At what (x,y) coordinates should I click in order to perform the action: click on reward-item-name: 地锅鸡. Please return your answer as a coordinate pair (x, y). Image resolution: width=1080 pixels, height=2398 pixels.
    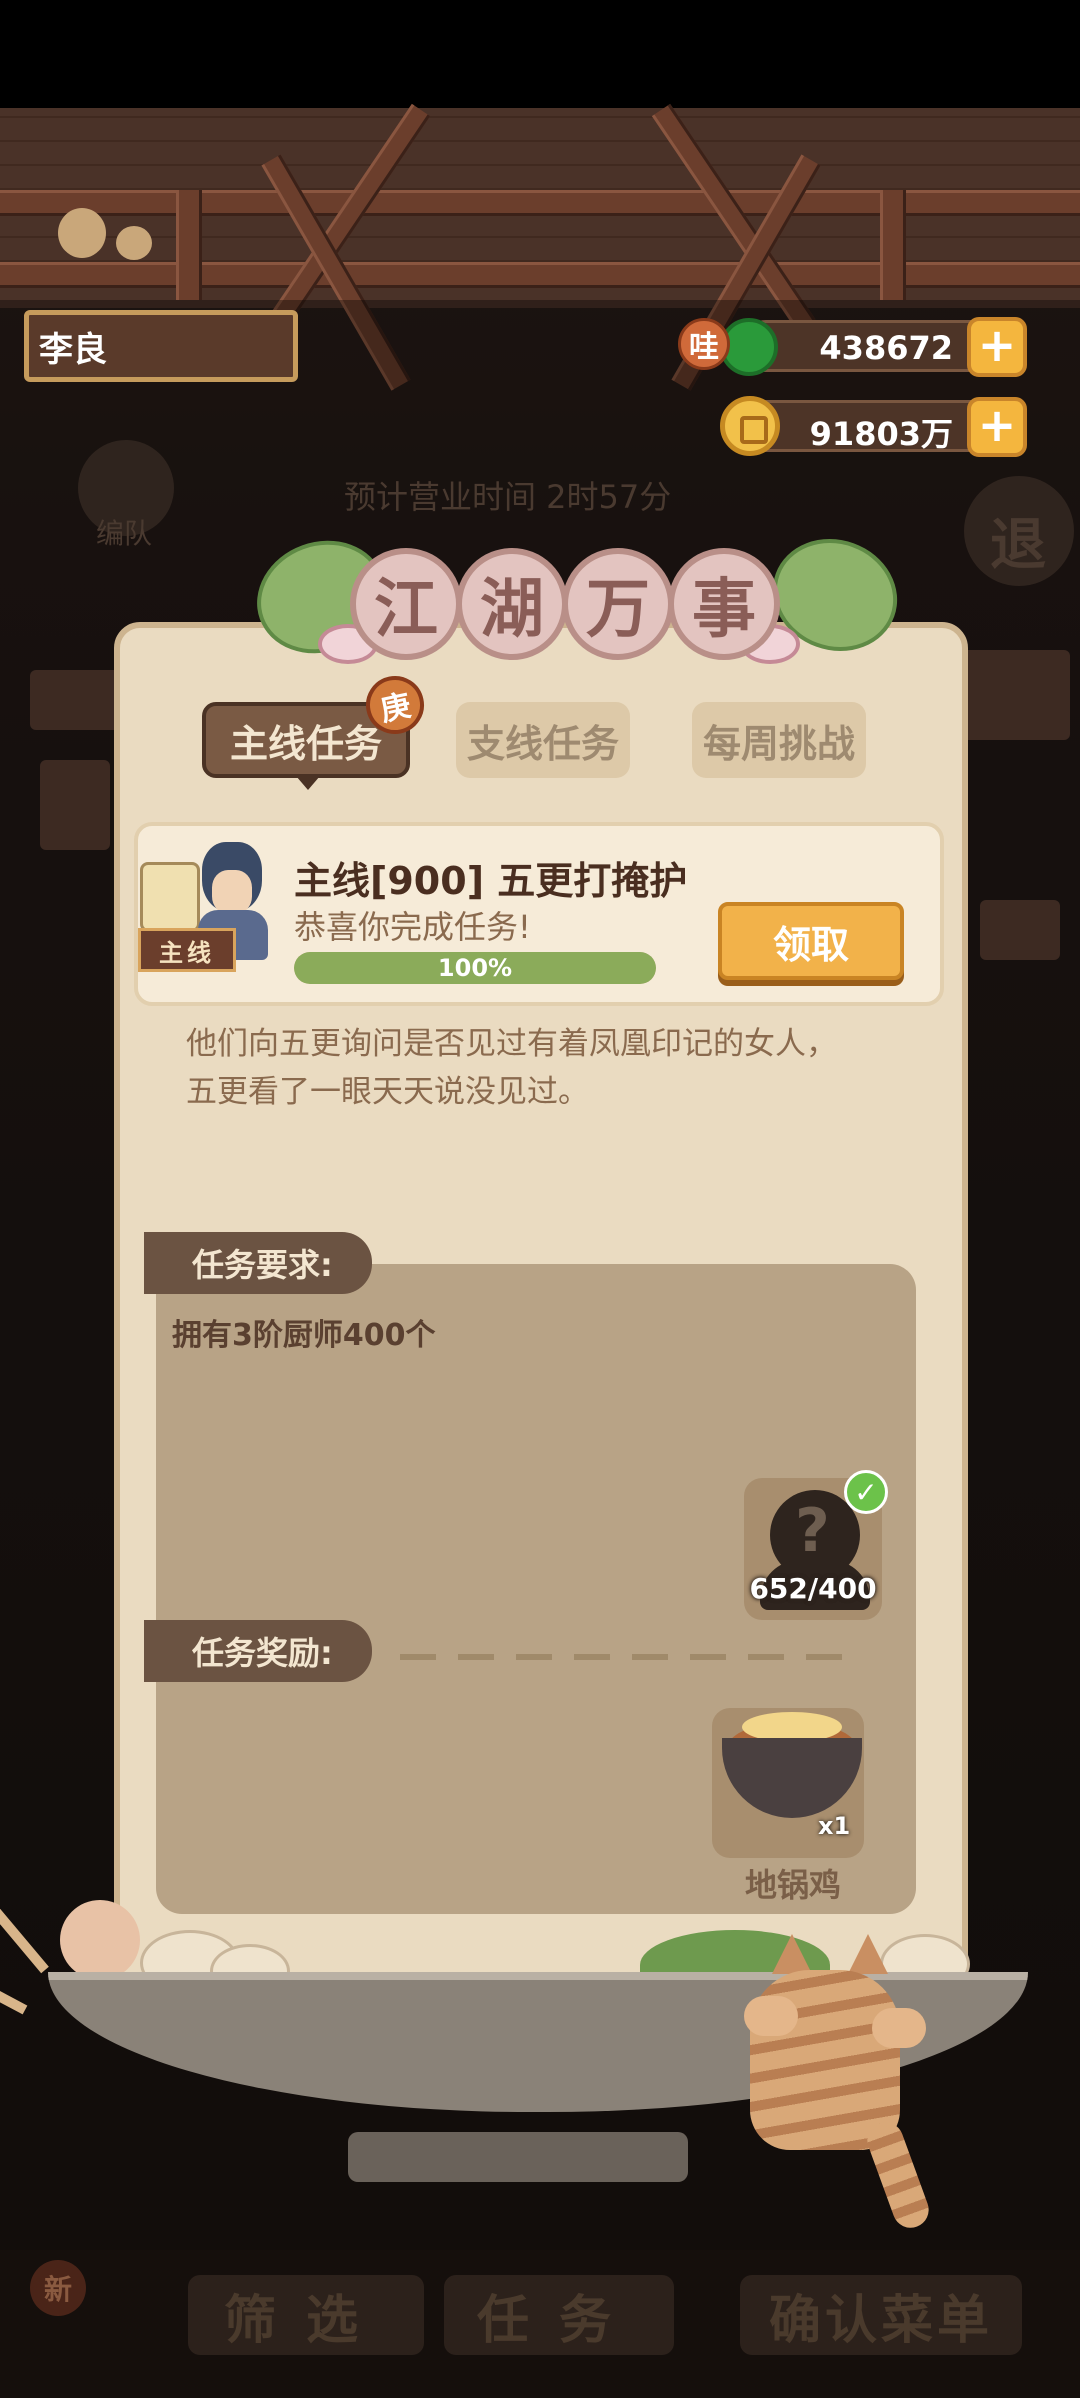
    Looking at the image, I should click on (792, 1885).